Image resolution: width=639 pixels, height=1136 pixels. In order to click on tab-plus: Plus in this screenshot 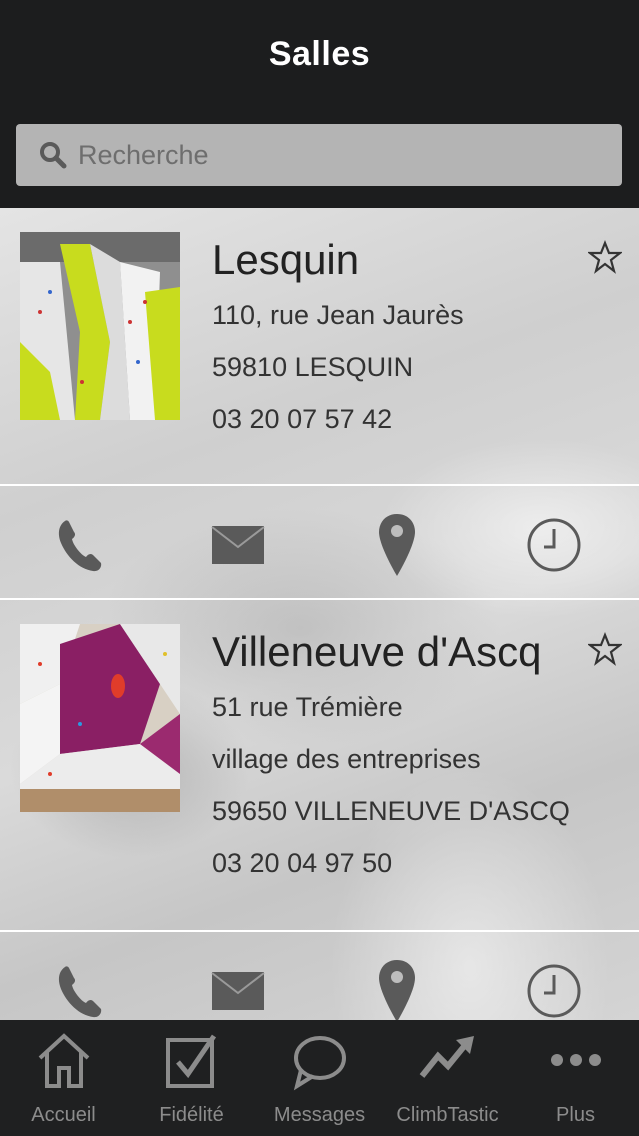, I will do `click(575, 1078)`.